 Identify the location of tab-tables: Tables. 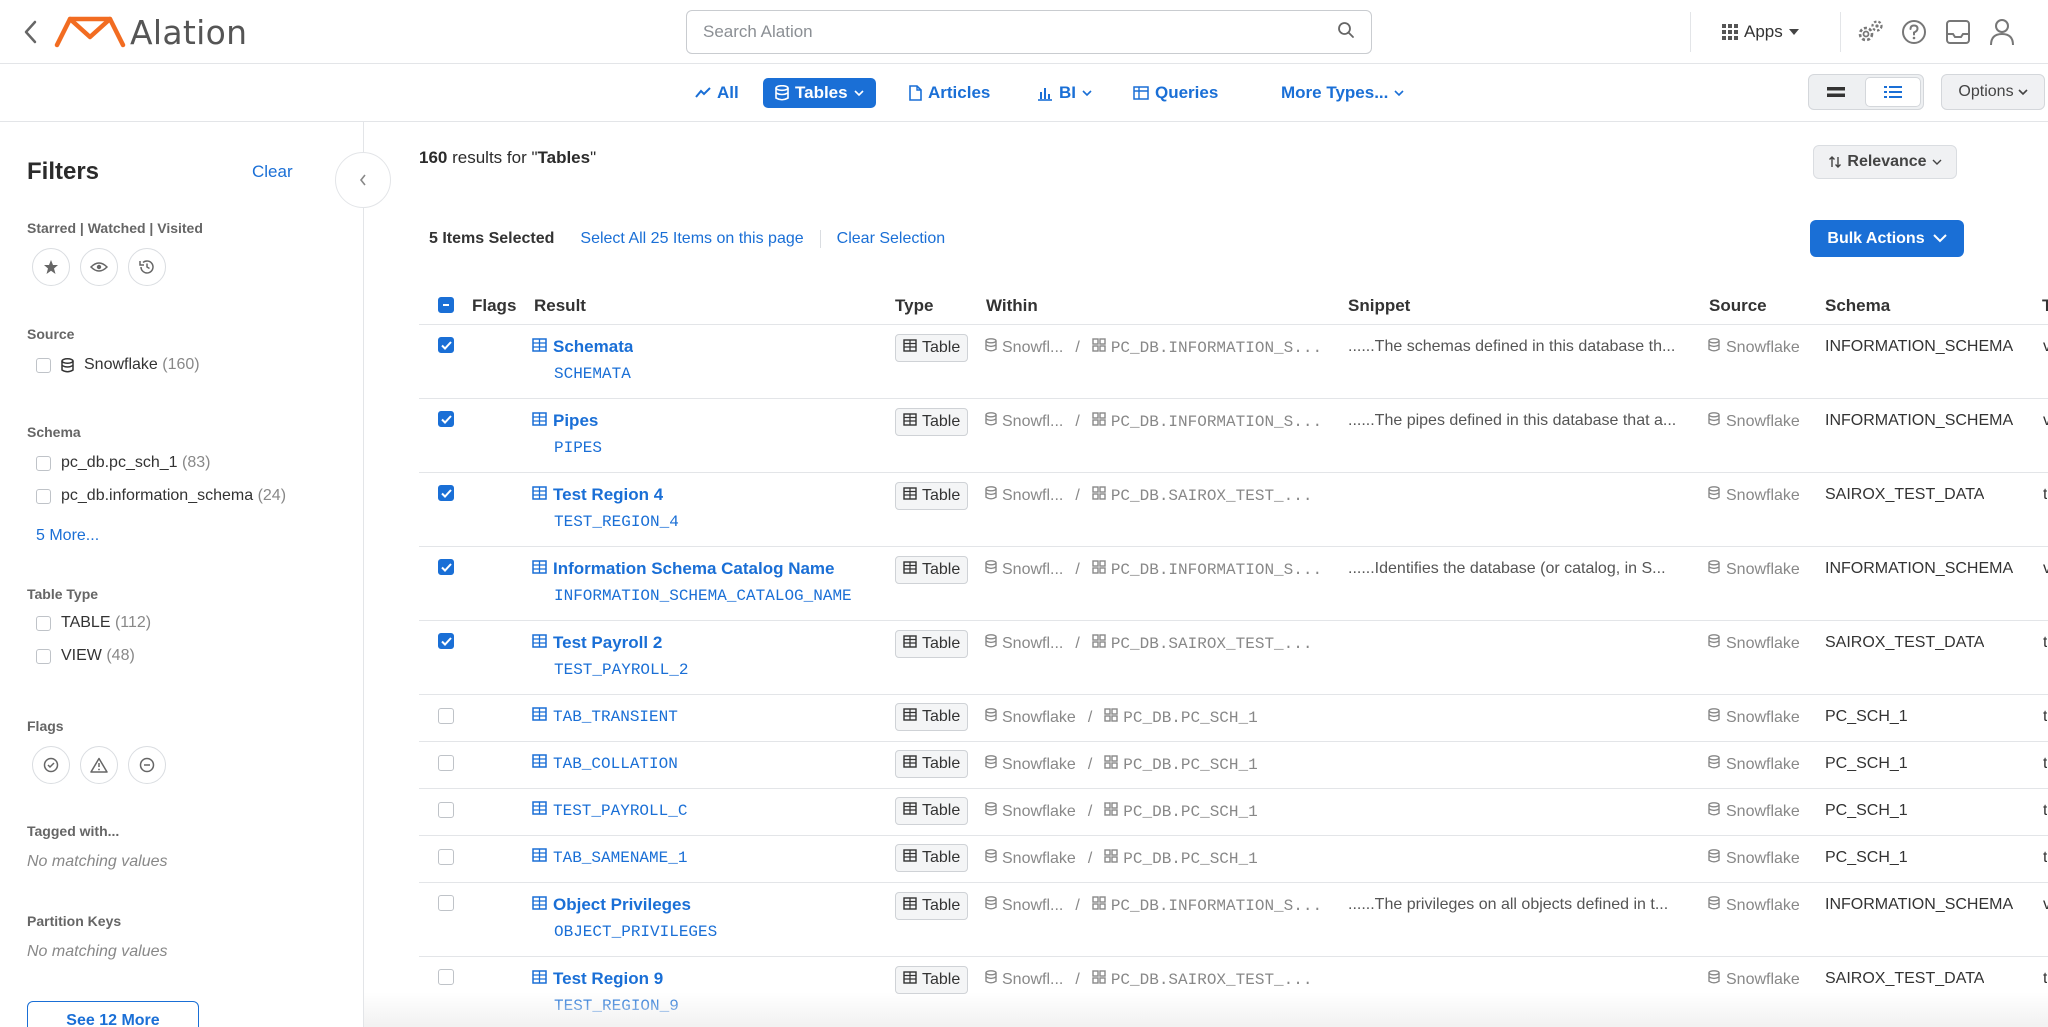
(819, 93).